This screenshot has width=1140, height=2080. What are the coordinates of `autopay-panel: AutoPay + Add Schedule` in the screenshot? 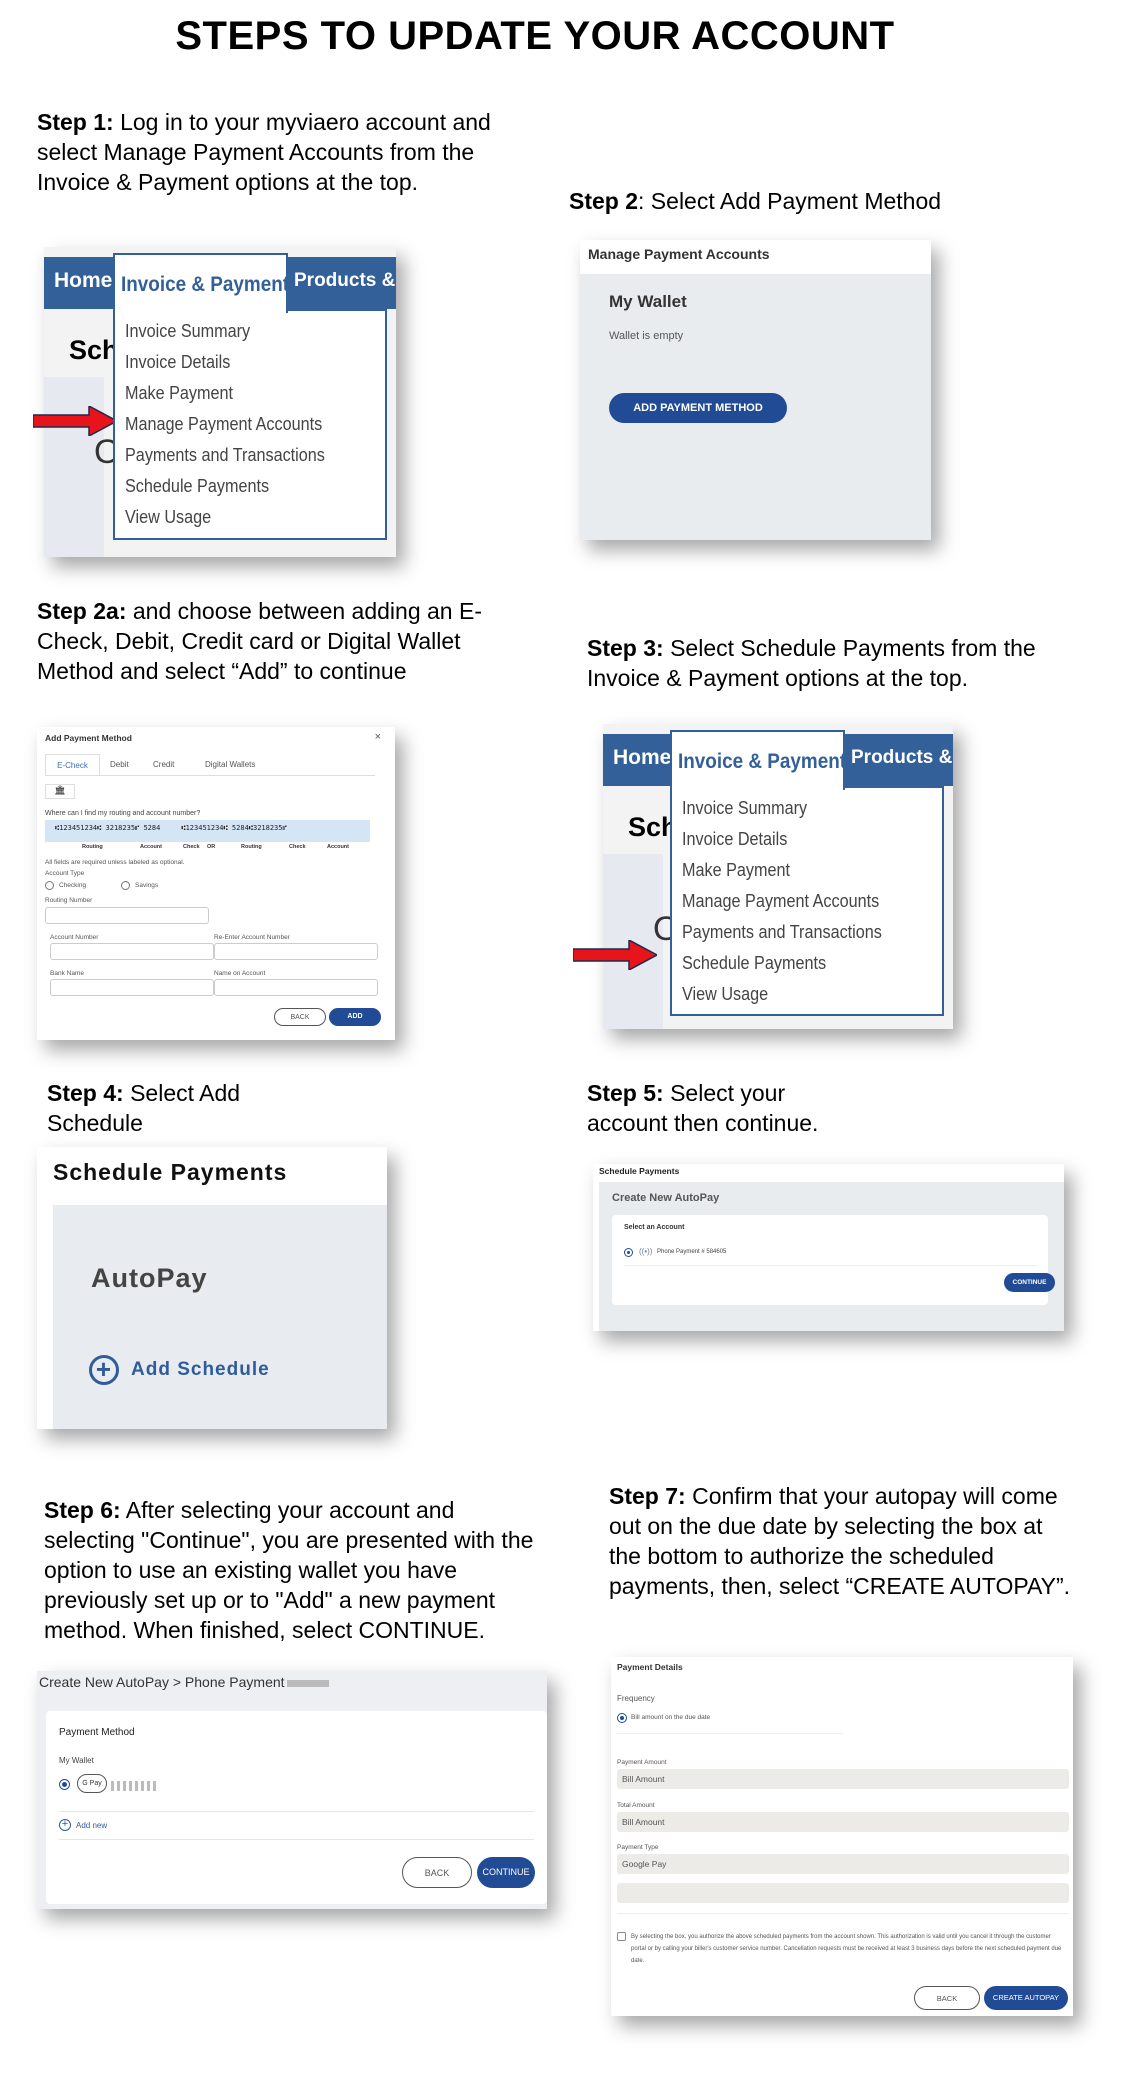 It's located at (220, 1317).